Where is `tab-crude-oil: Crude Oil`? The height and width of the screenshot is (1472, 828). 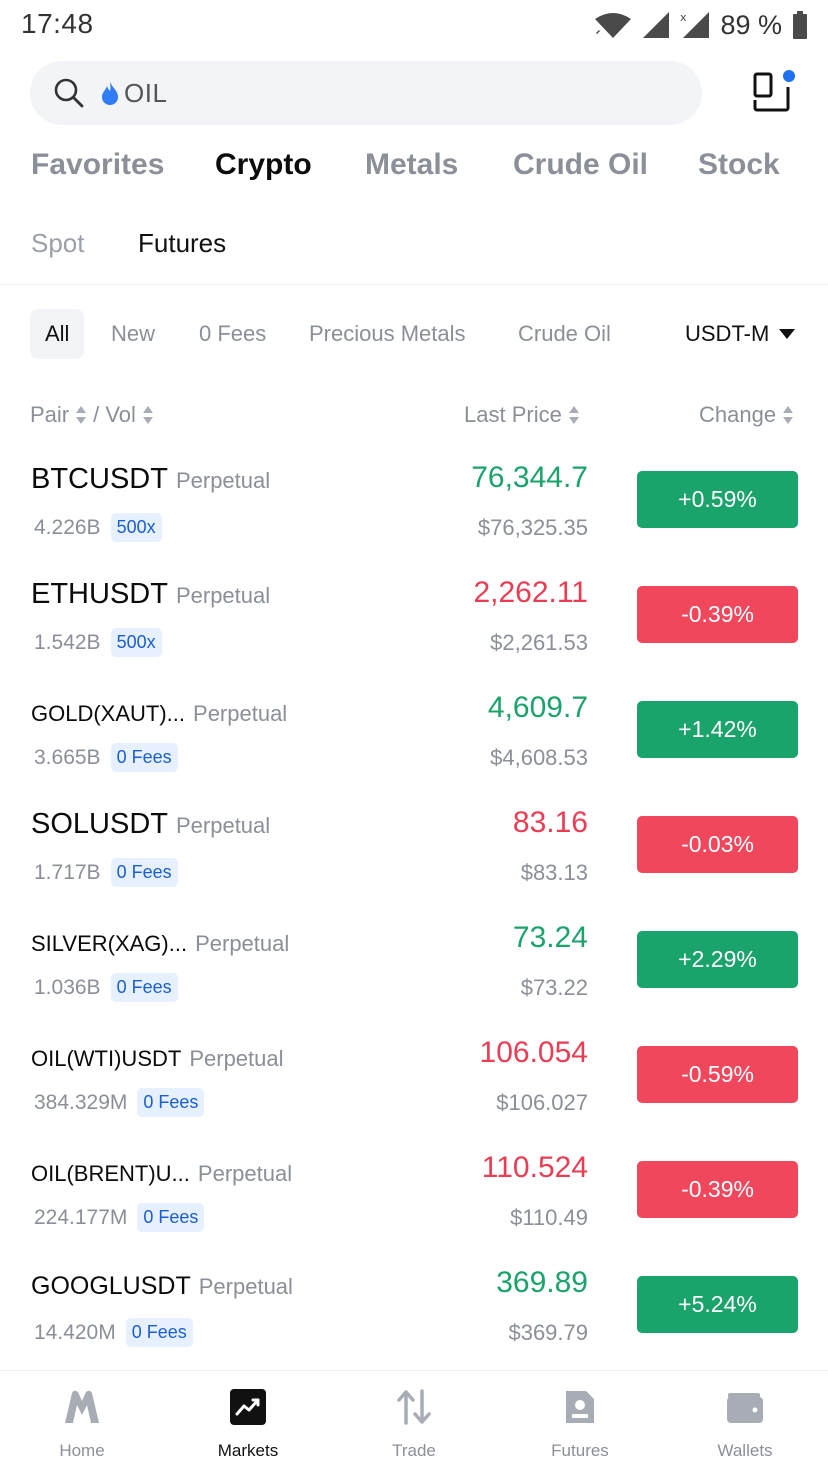 tab-crude-oil: Crude Oil is located at coordinates (580, 165).